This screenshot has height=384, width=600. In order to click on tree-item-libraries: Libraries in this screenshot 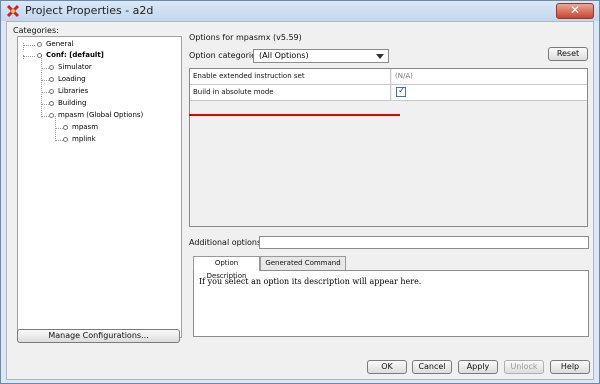, I will do `click(98, 92)`.